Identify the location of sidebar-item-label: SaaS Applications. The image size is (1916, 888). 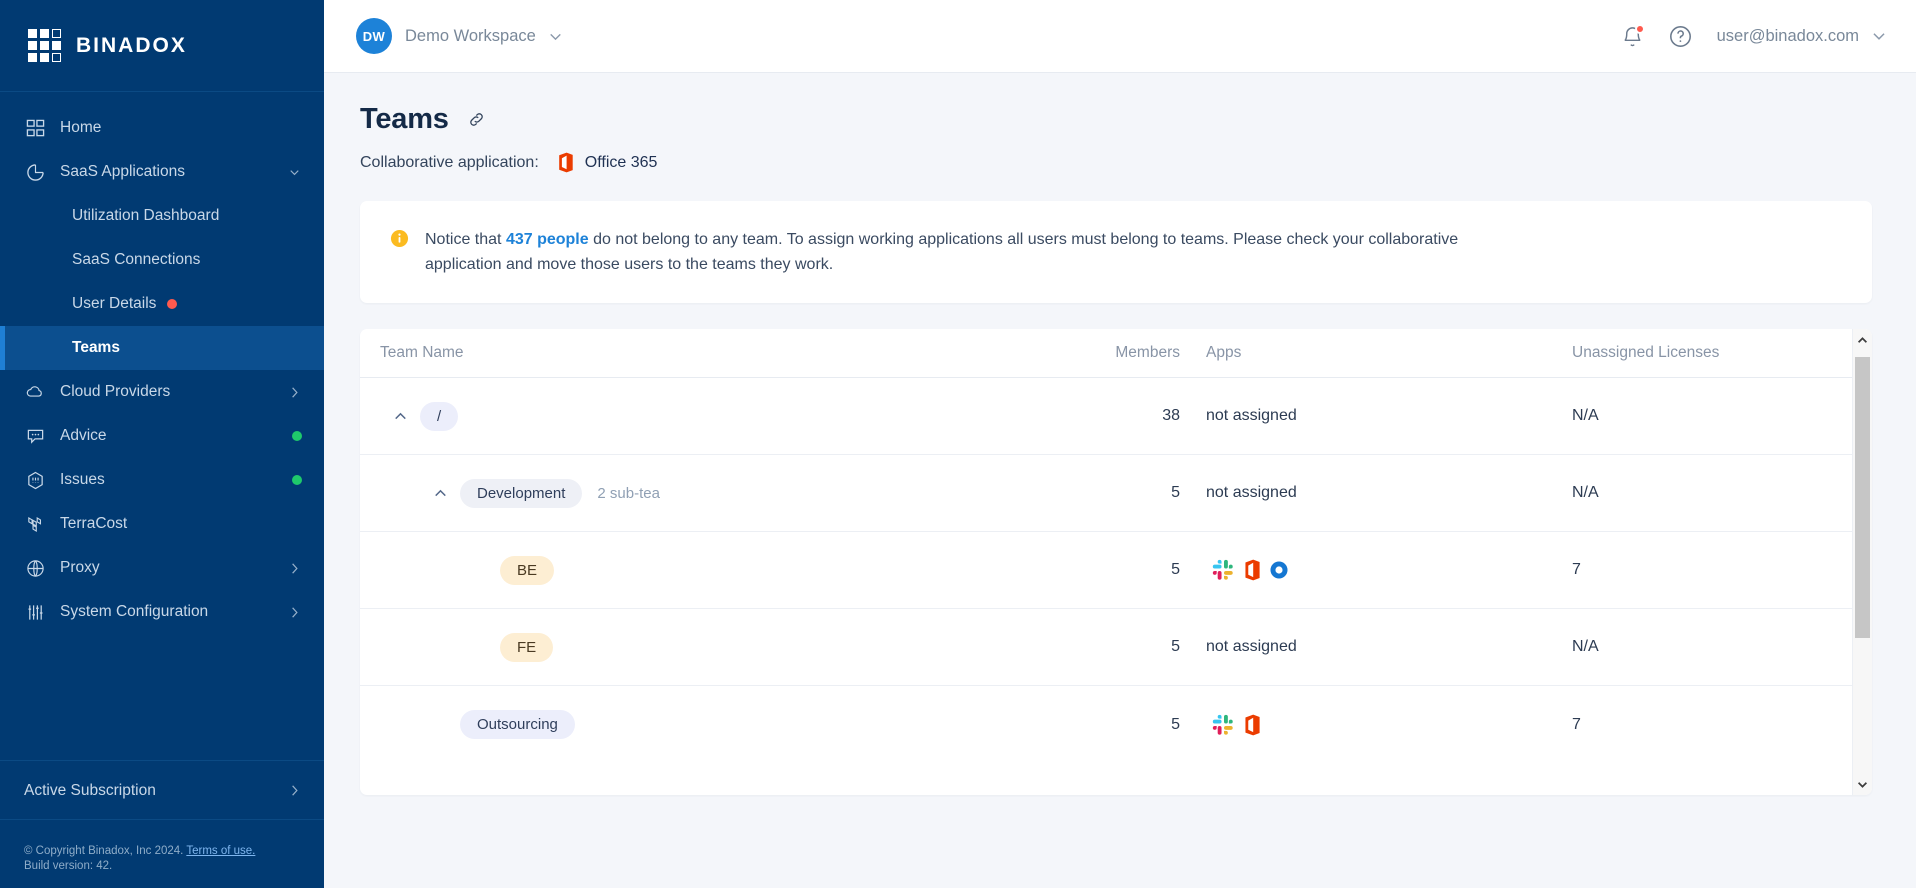
(122, 171).